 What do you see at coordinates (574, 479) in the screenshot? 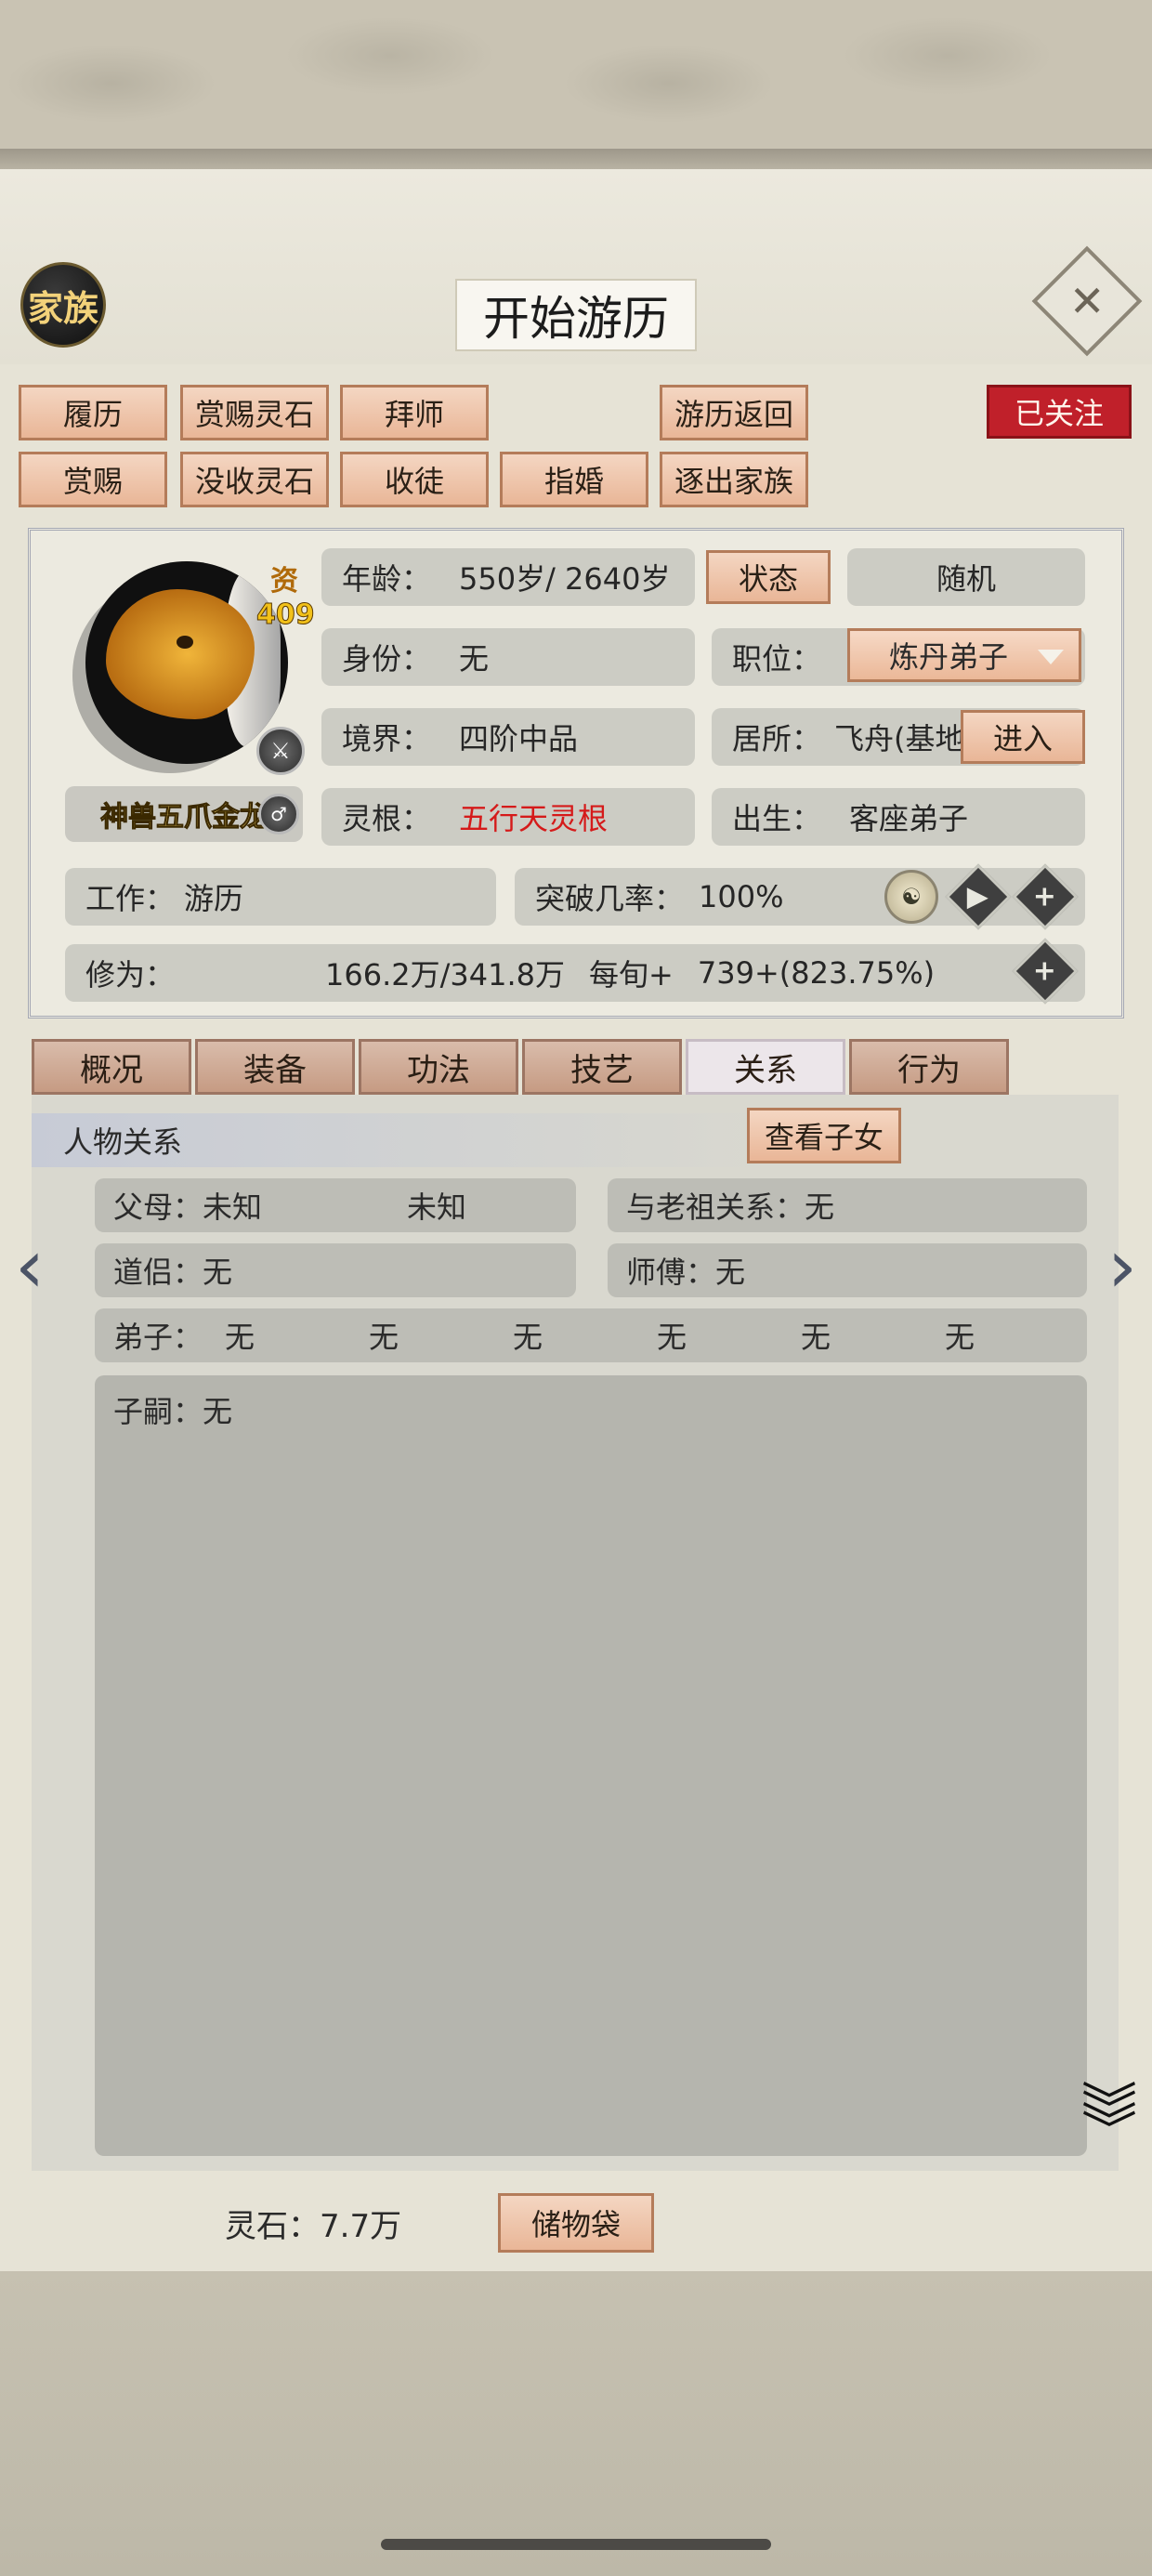
I see `arrange-marriage-button: 指婚` at bounding box center [574, 479].